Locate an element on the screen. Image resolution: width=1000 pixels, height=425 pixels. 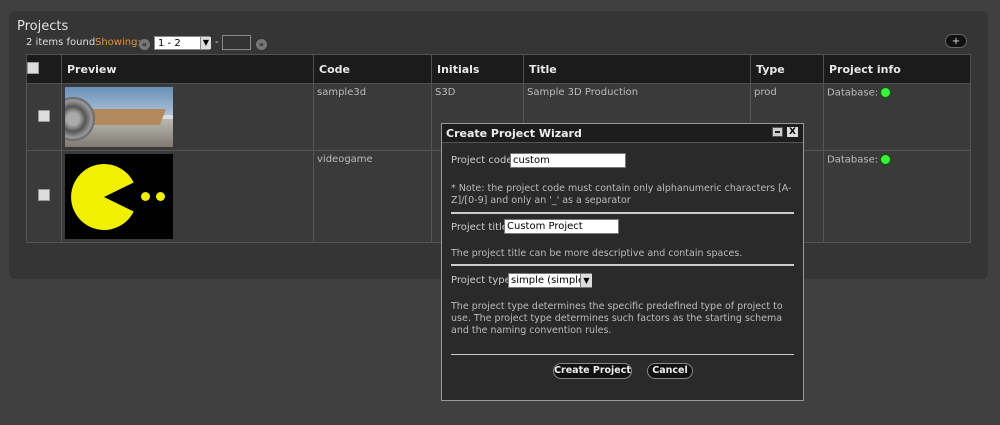
page-input is located at coordinates (236, 42).